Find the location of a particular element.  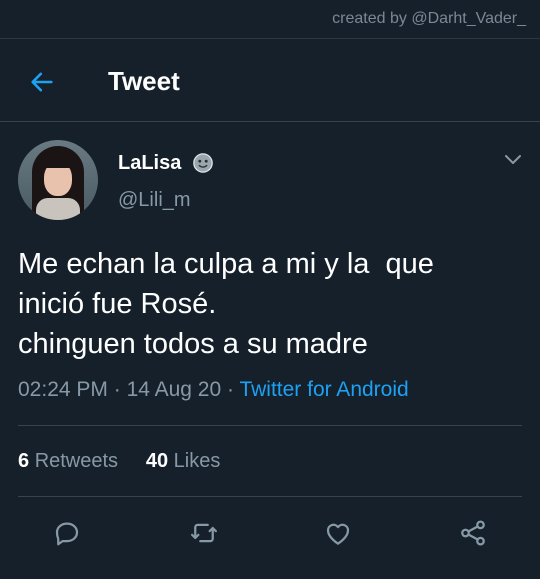

page-title: Tweet is located at coordinates (144, 81).